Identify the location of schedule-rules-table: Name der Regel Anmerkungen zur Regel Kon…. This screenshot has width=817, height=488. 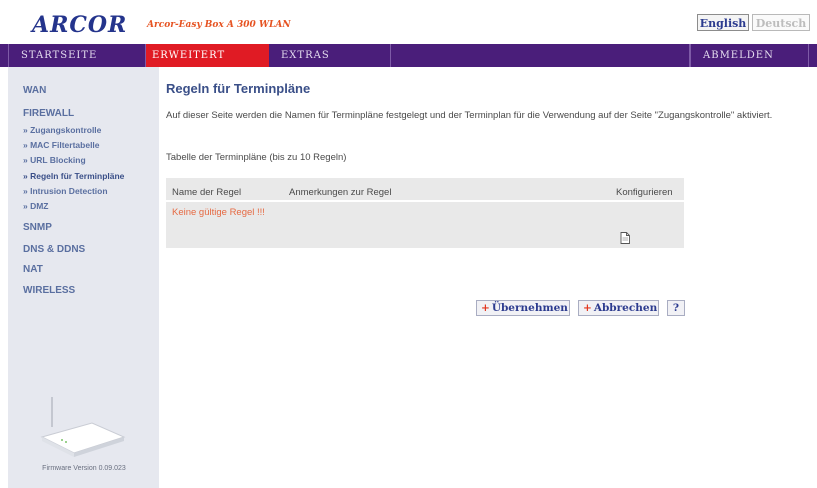
(425, 213).